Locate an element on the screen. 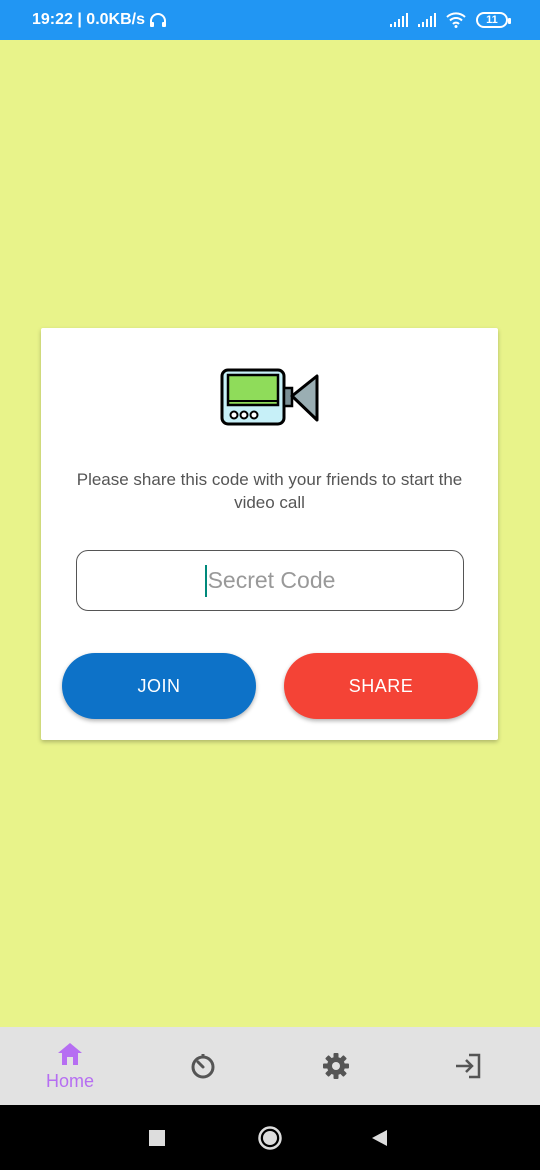 This screenshot has height=1170, width=540. gear-icon is located at coordinates (336, 1066).